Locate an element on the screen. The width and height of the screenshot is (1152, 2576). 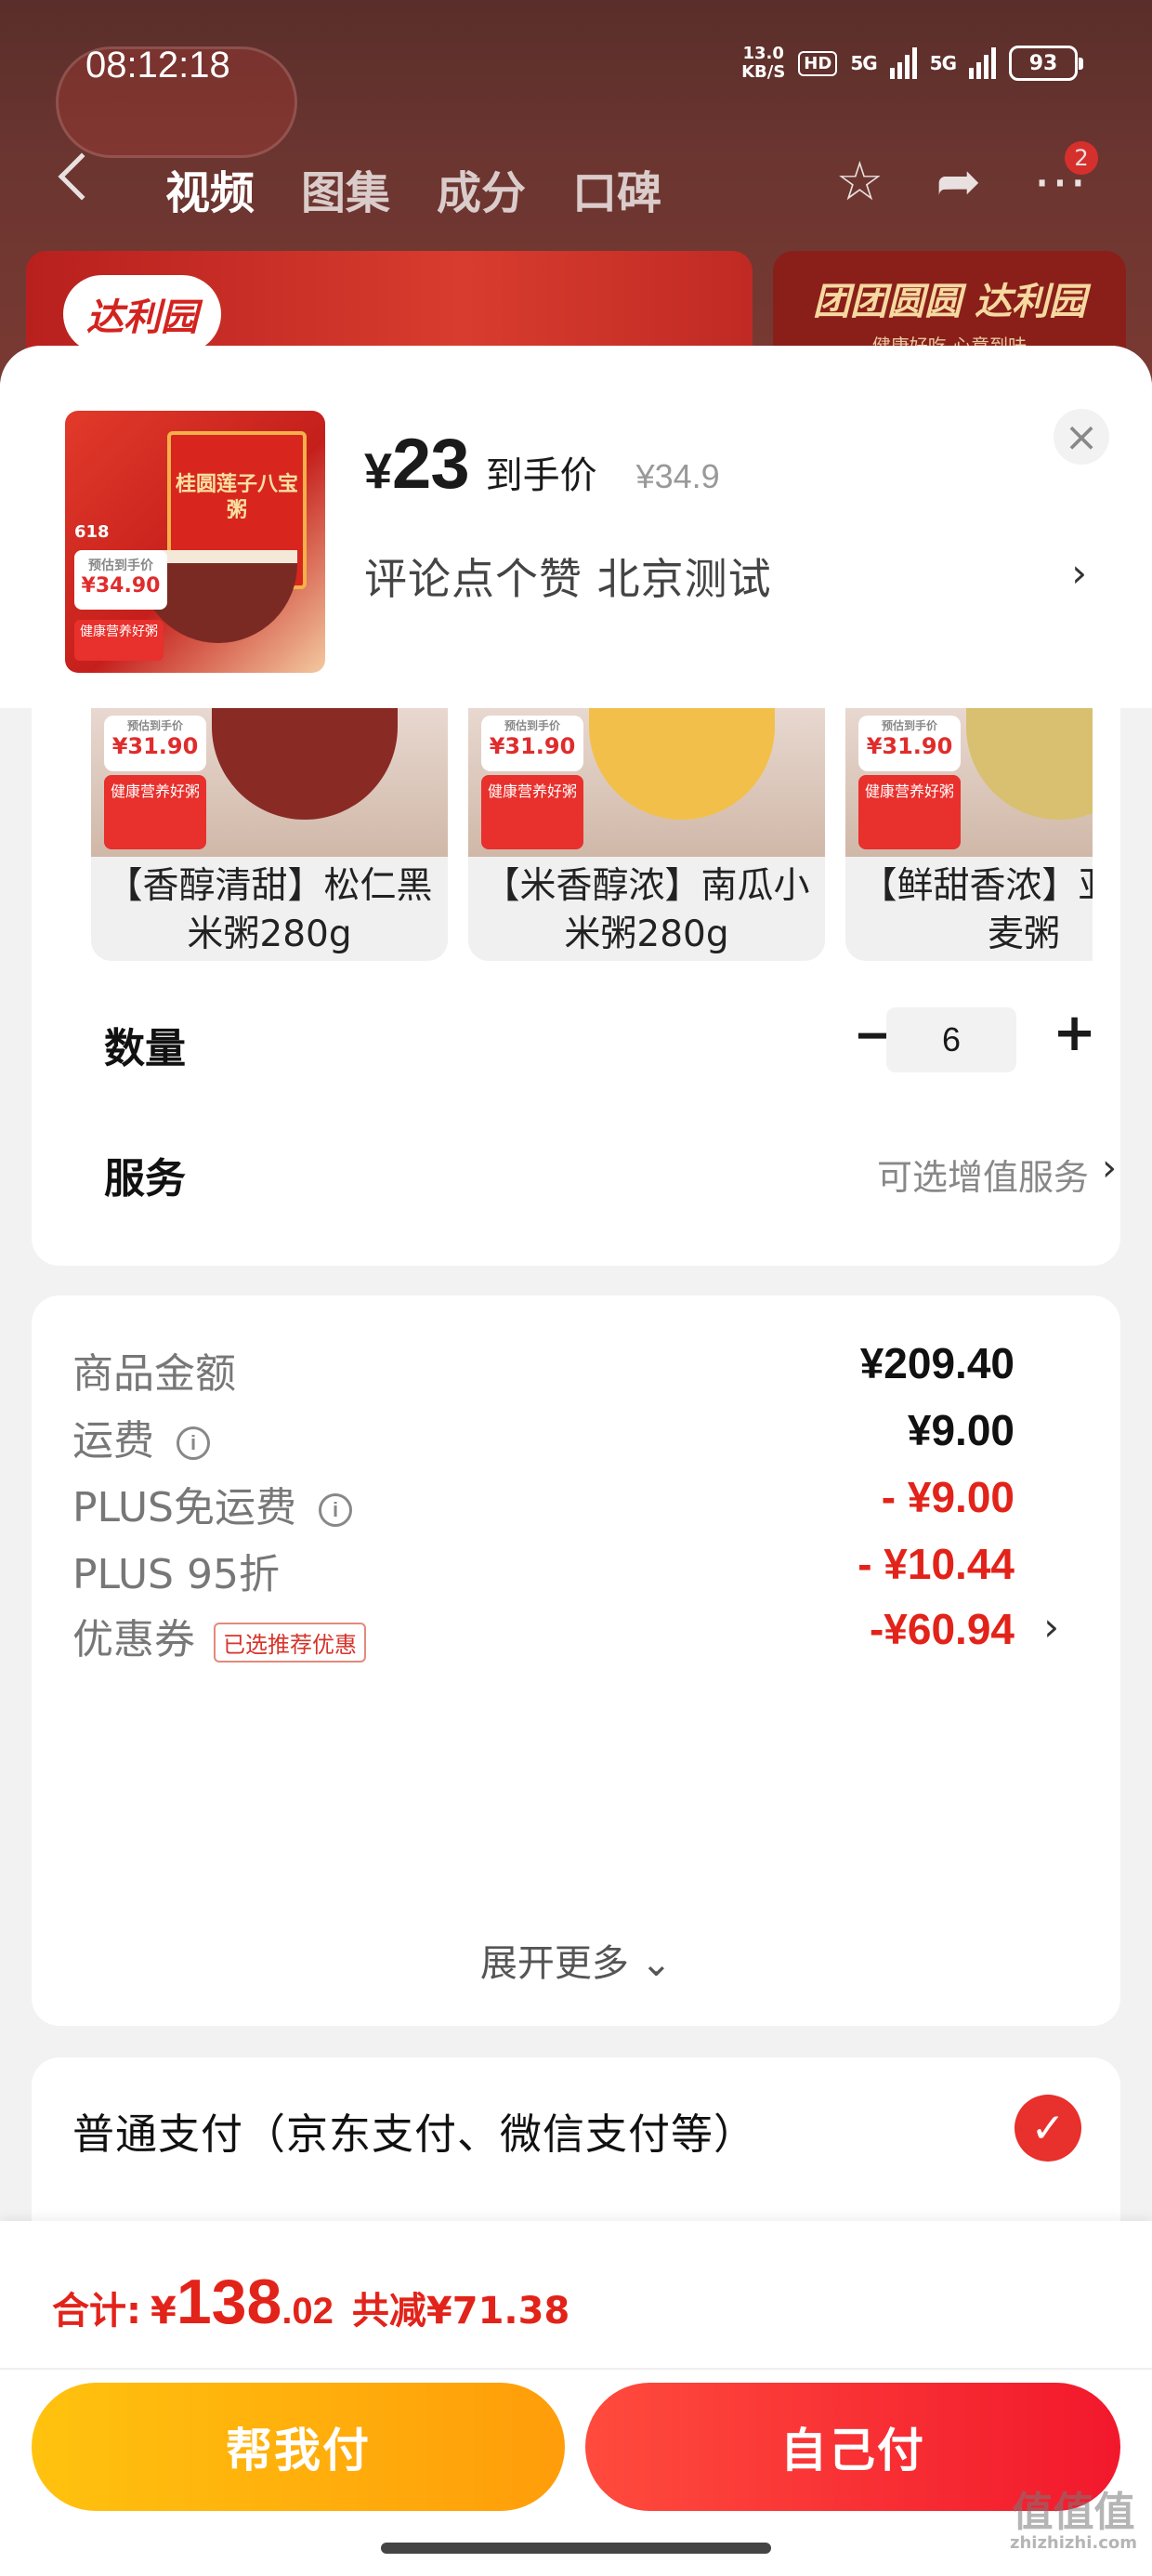
summary-line-shipping: 运费 i ¥9.00 is located at coordinates (576, 1432).